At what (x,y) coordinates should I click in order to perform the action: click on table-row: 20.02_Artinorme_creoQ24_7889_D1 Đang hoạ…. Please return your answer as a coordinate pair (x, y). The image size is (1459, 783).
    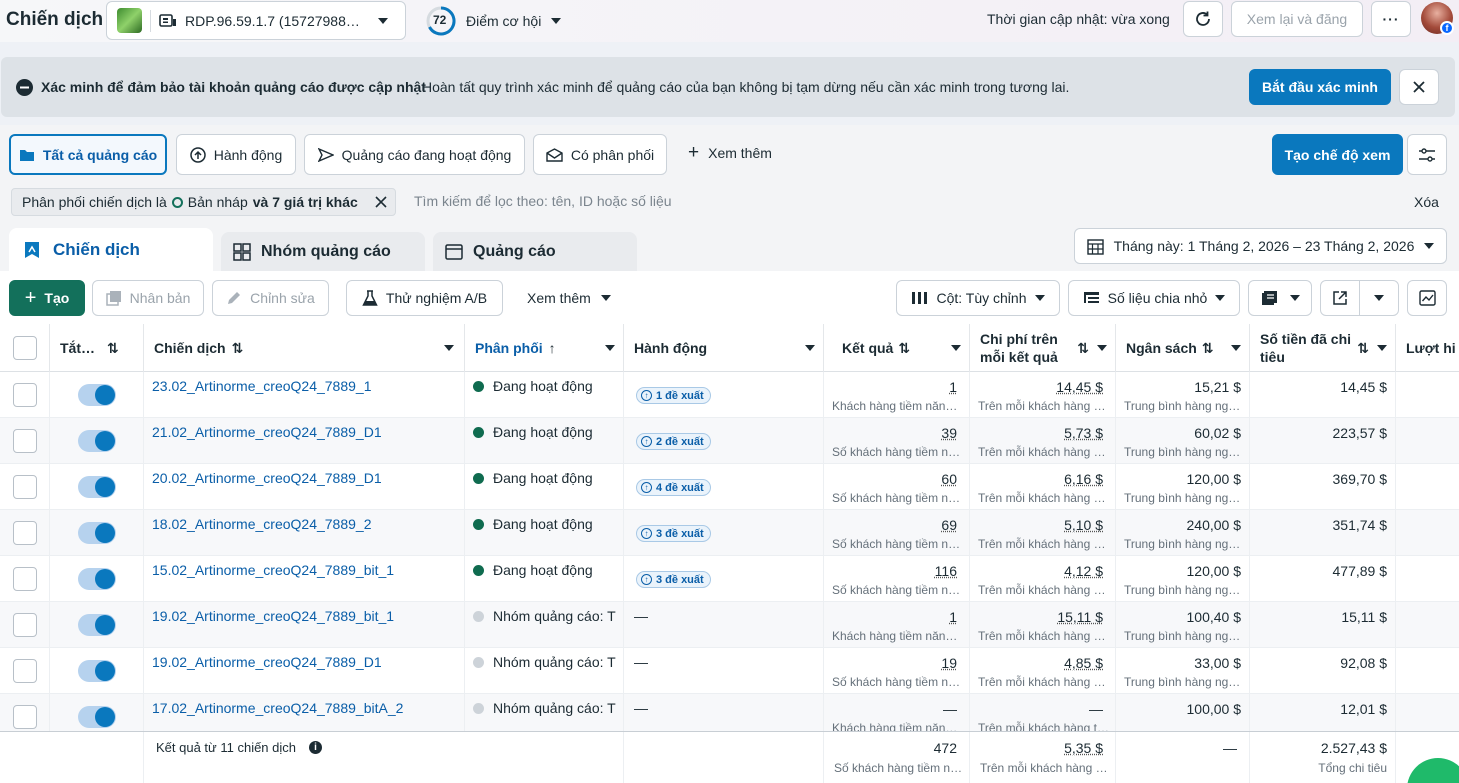
    Looking at the image, I should click on (729, 487).